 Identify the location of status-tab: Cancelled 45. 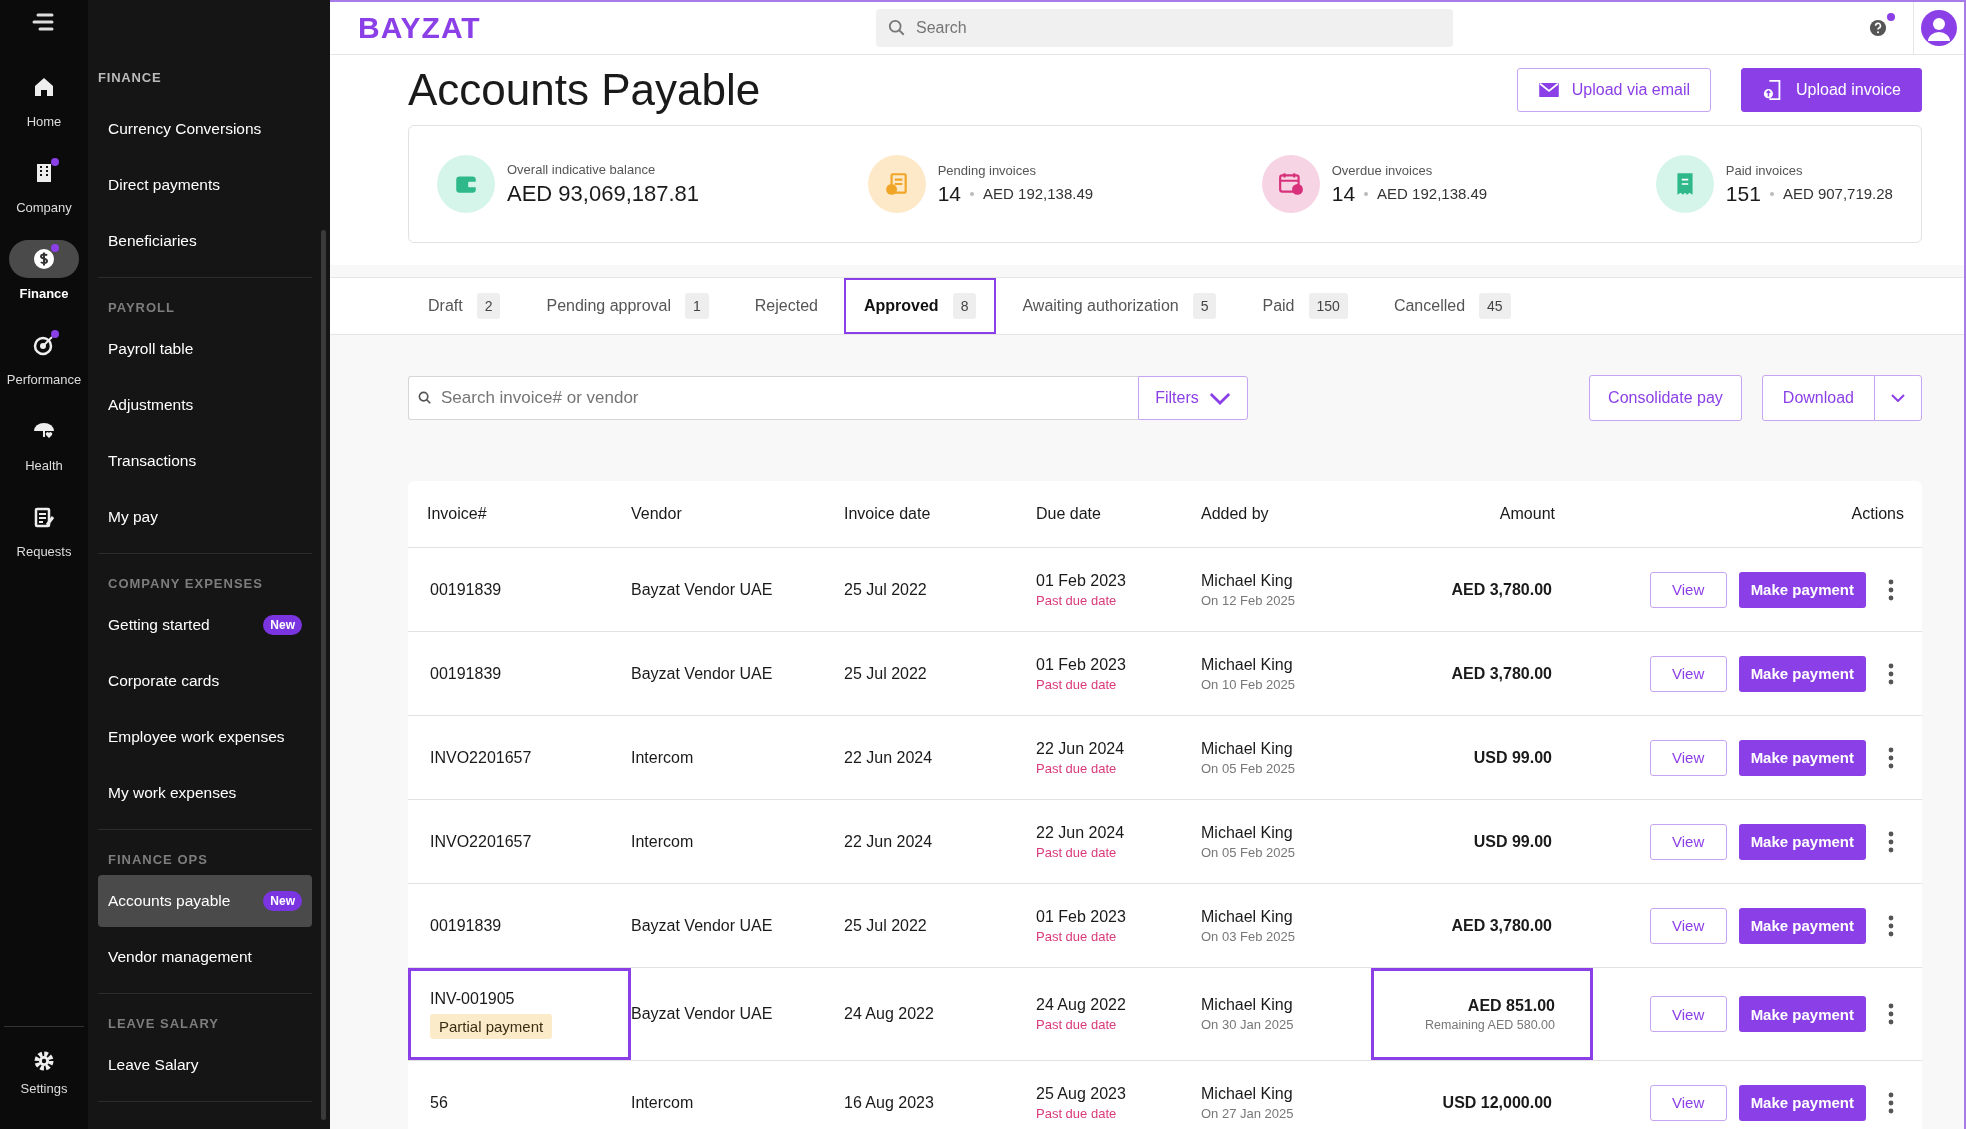
(1452, 306).